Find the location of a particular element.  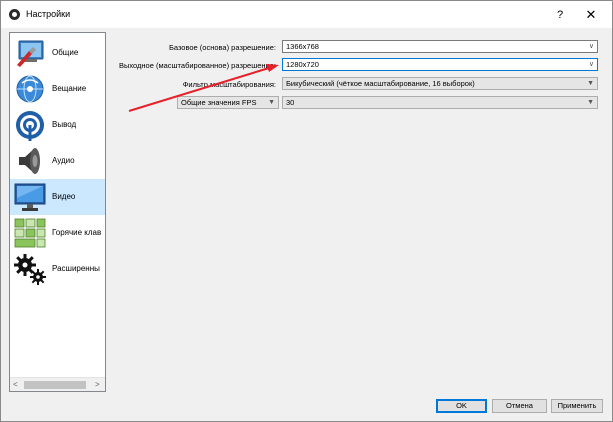

sidebar-item-advanced: Расширенны is located at coordinates (57, 269).